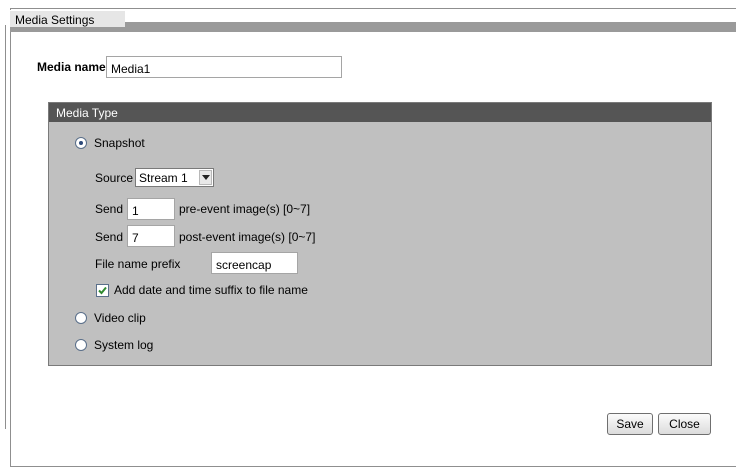 Image resolution: width=738 pixels, height=469 pixels. What do you see at coordinates (373, 23) in the screenshot?
I see `panel-title-bar: Media Settings` at bounding box center [373, 23].